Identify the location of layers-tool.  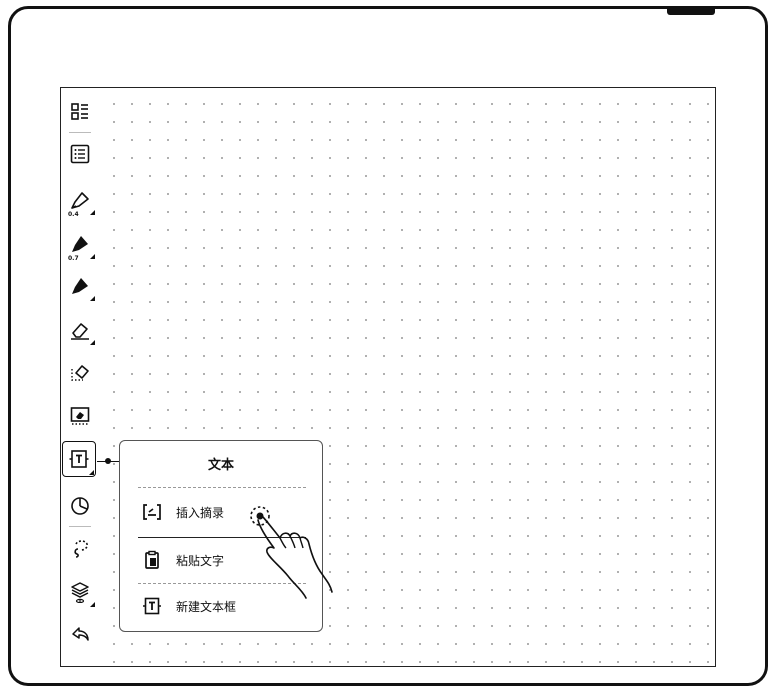
(80, 592).